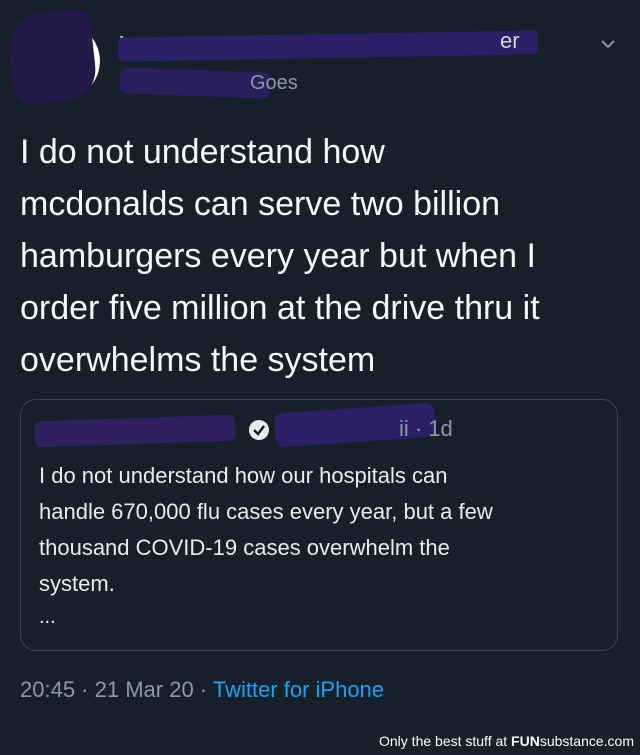 Image resolution: width=640 pixels, height=755 pixels. I want to click on tweet-header: I er Goes, so click(320, 55).